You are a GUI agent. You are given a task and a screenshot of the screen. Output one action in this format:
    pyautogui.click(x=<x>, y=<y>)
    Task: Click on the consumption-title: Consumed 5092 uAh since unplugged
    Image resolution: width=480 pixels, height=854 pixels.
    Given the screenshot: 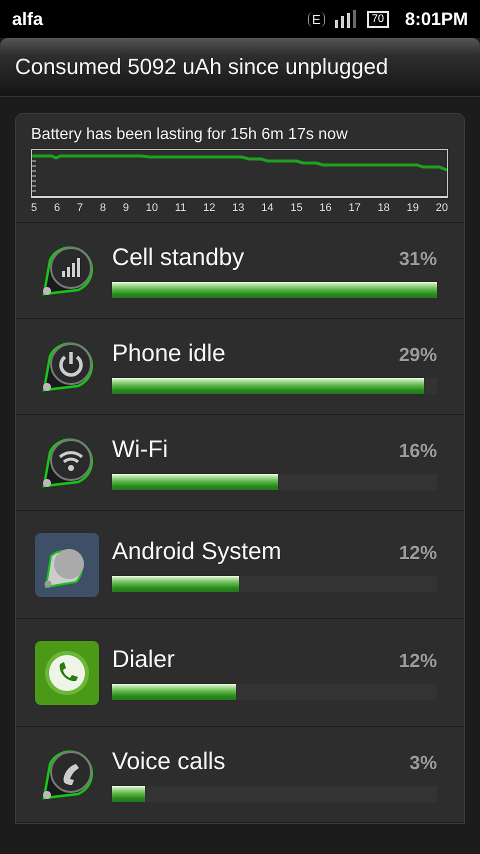 What is the action you would take?
    pyautogui.click(x=201, y=67)
    